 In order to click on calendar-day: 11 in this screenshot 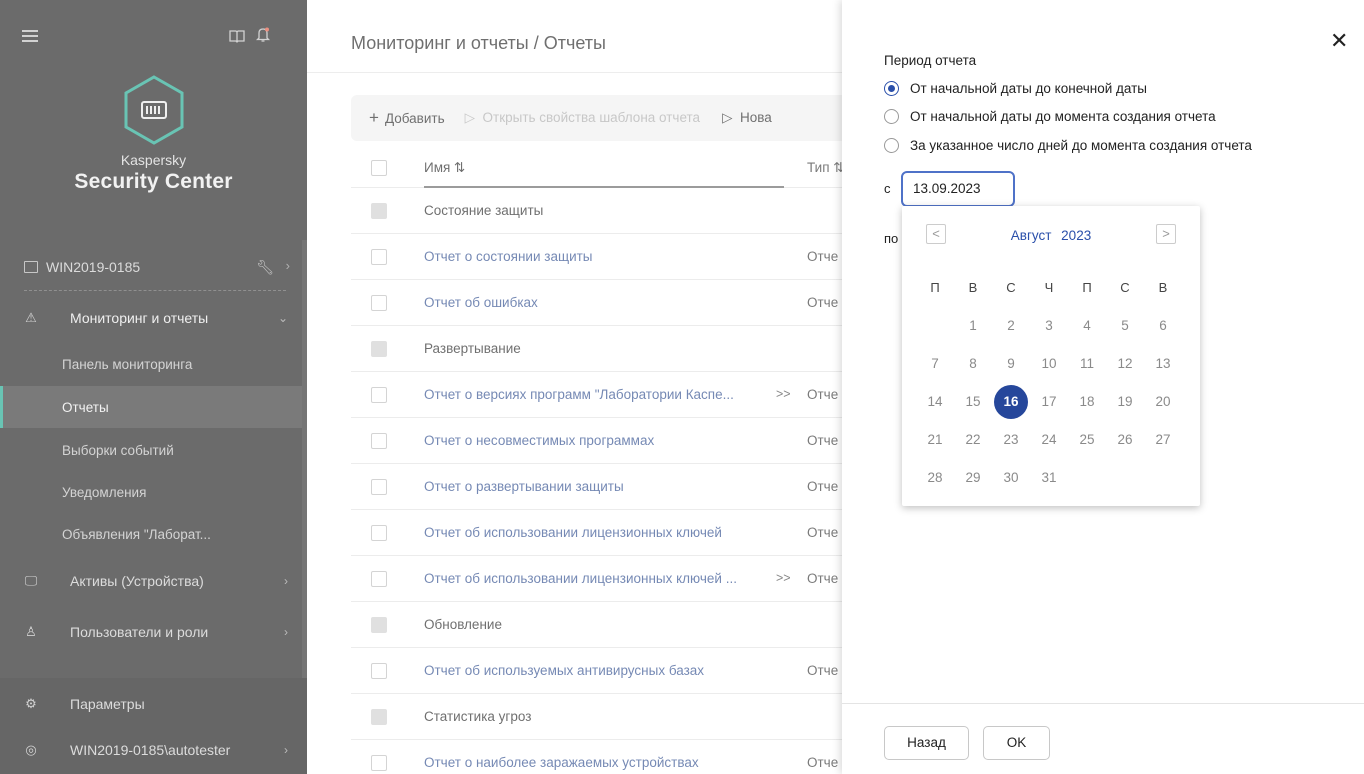, I will do `click(1087, 364)`.